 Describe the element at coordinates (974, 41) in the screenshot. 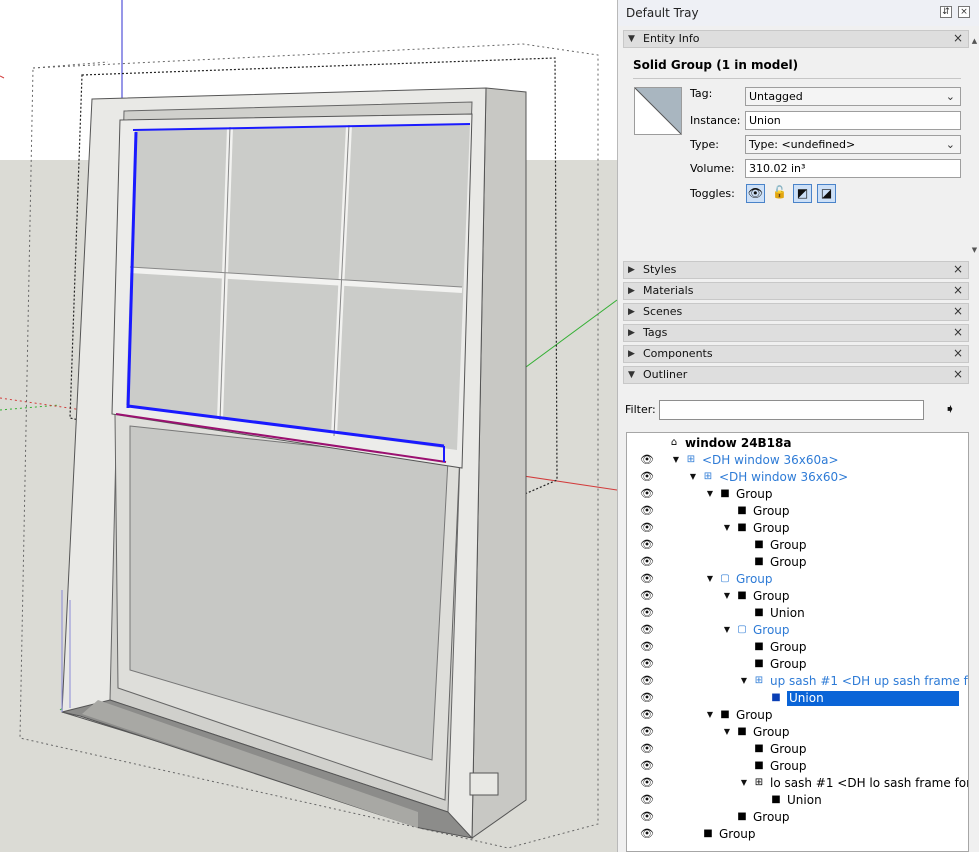

I see `scroll-up-arrow-icon: ▲` at that location.